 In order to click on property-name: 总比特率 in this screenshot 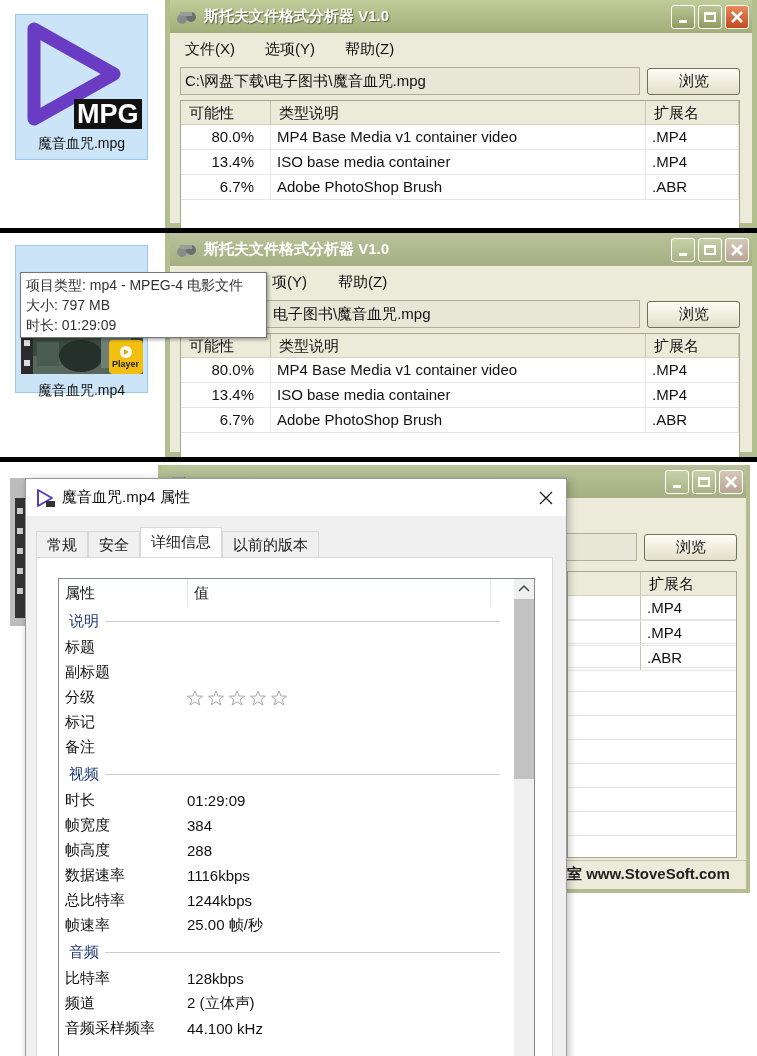, I will do `click(95, 900)`.